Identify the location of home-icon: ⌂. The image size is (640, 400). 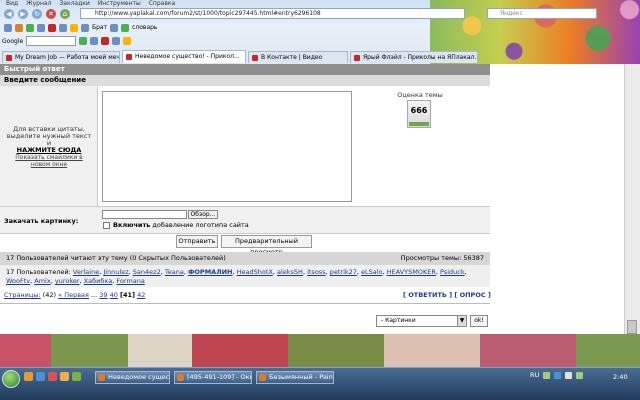
(65, 14).